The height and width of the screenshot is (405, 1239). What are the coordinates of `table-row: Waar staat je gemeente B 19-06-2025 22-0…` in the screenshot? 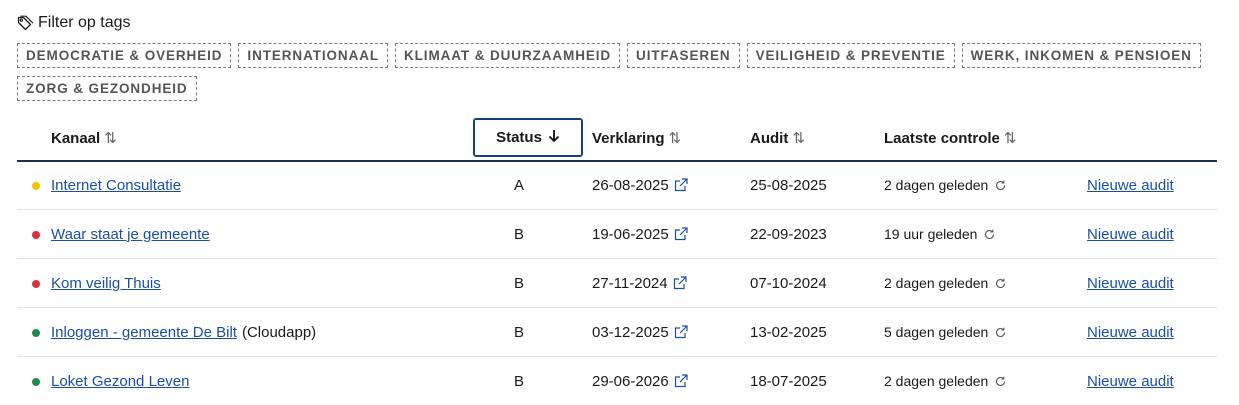 It's located at (617, 234).